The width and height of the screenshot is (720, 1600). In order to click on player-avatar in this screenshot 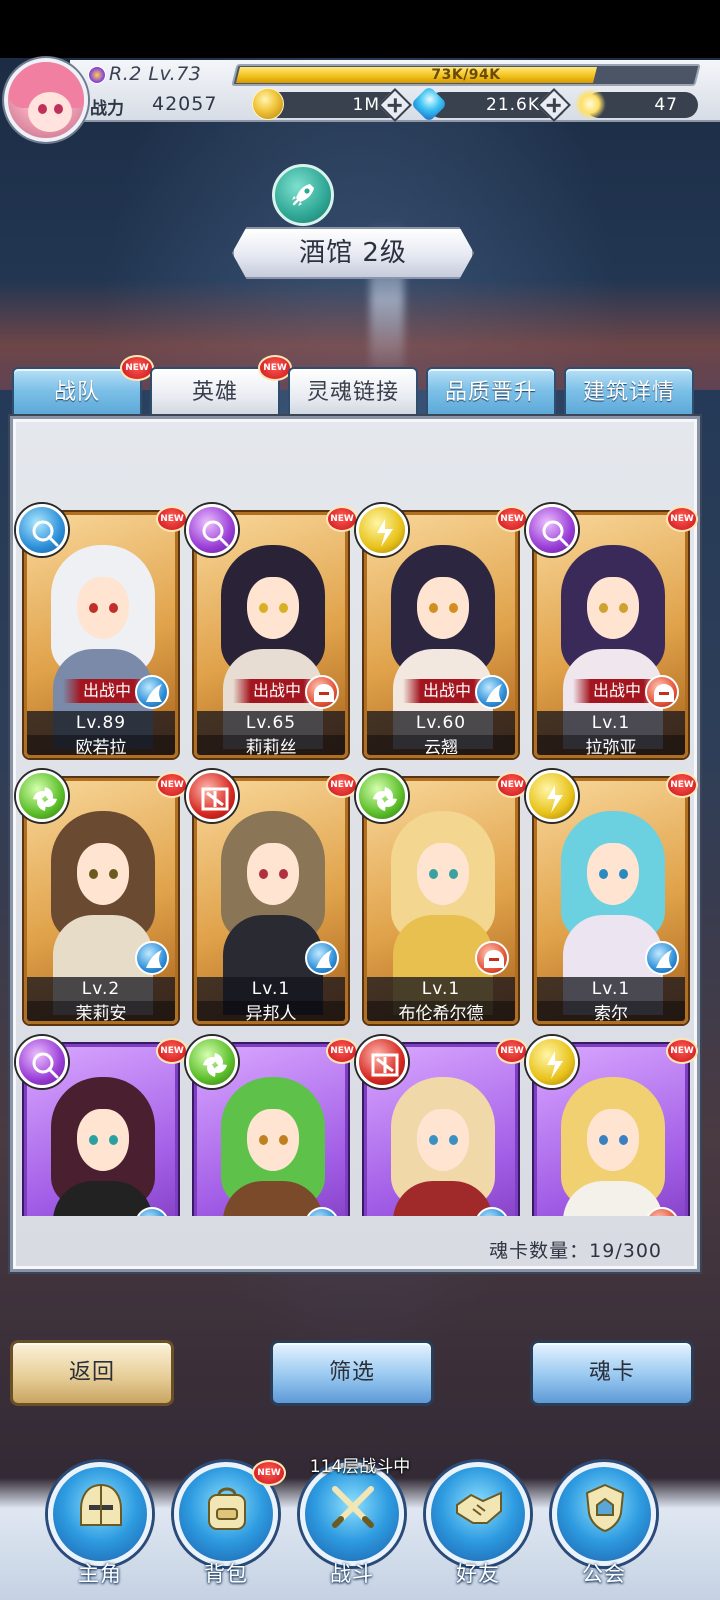, I will do `click(46, 100)`.